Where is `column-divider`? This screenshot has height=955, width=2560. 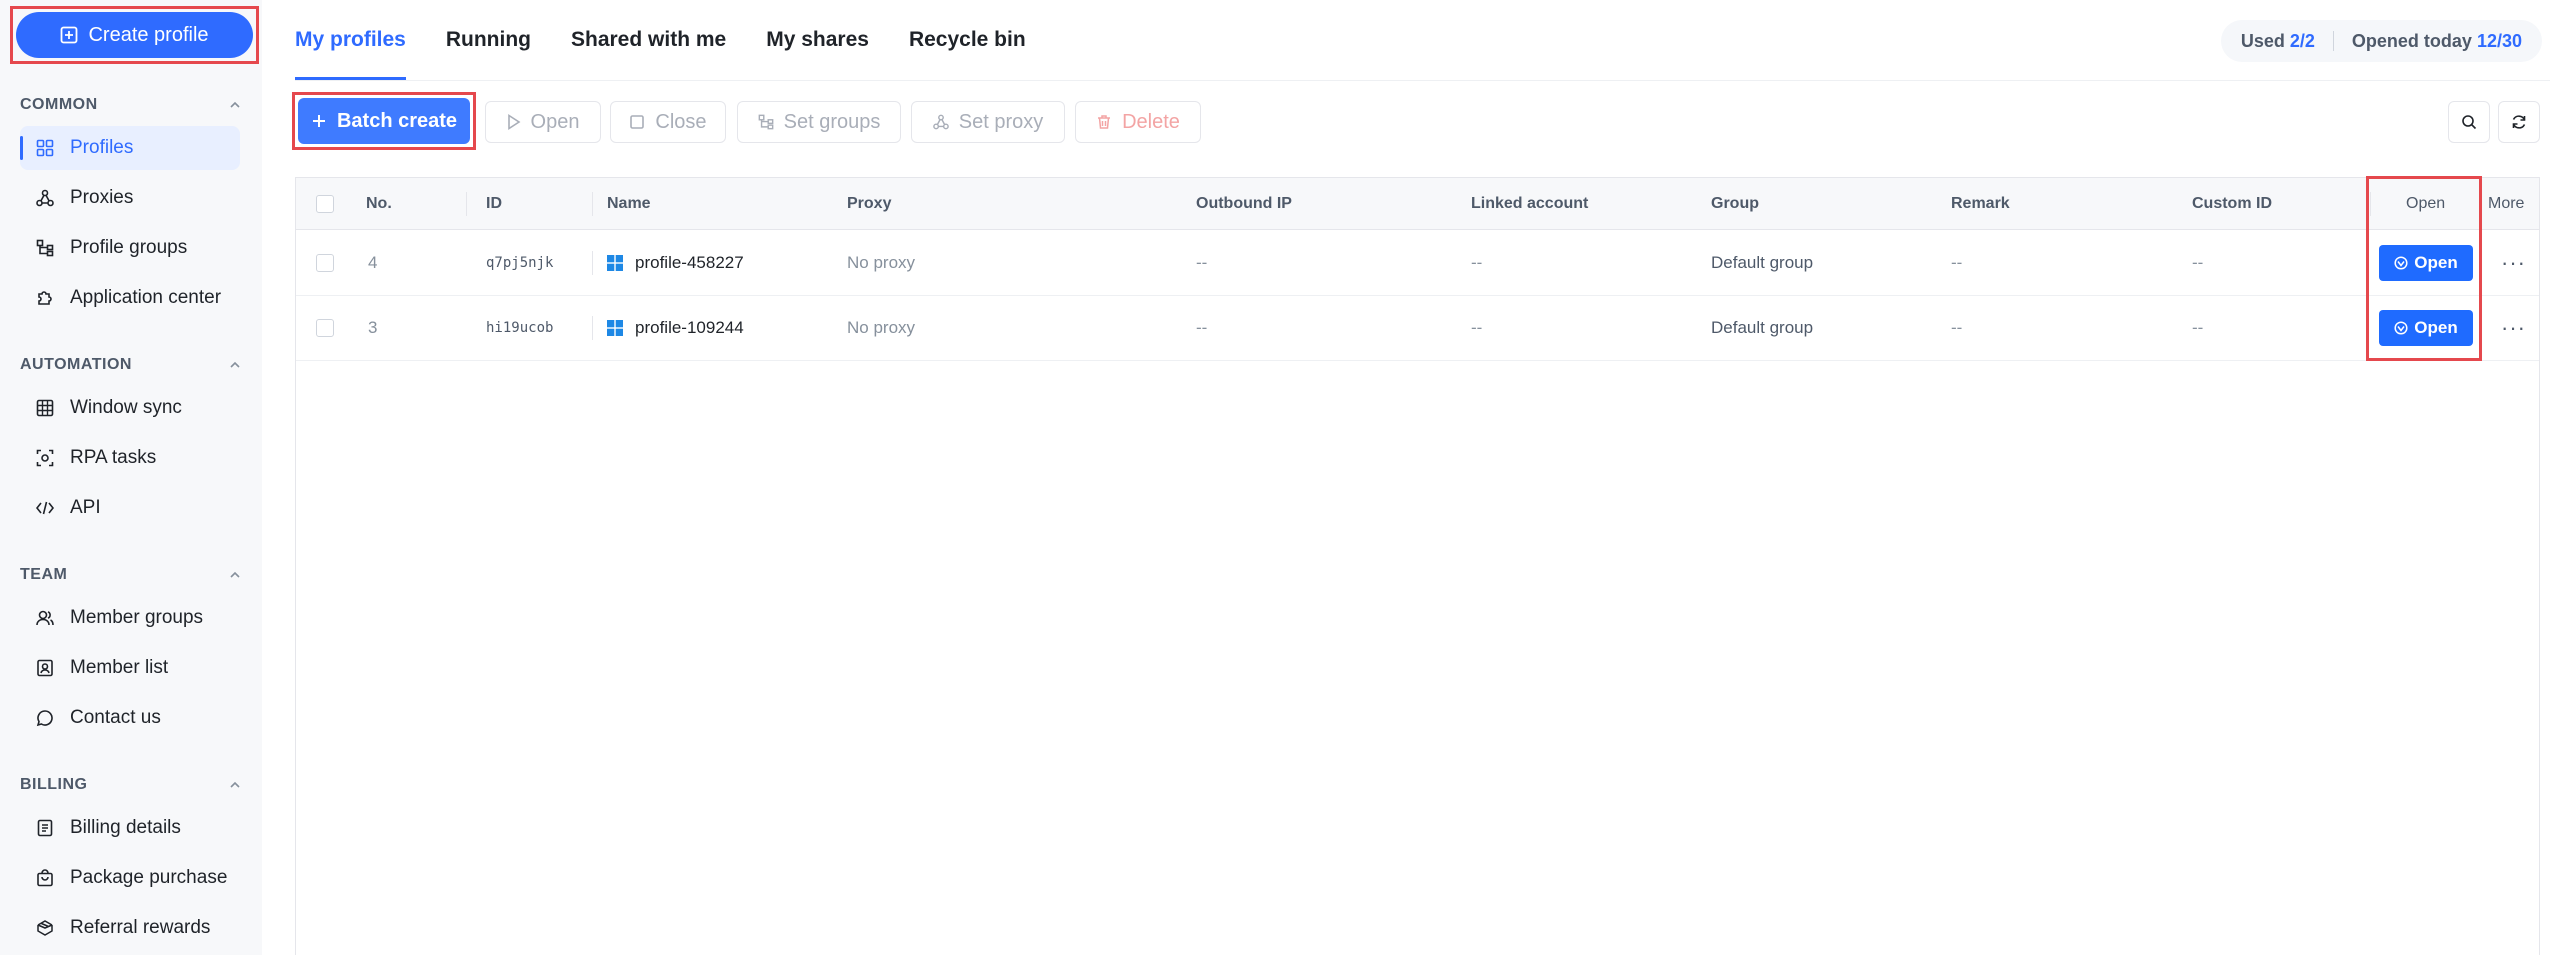 column-divider is located at coordinates (592, 328).